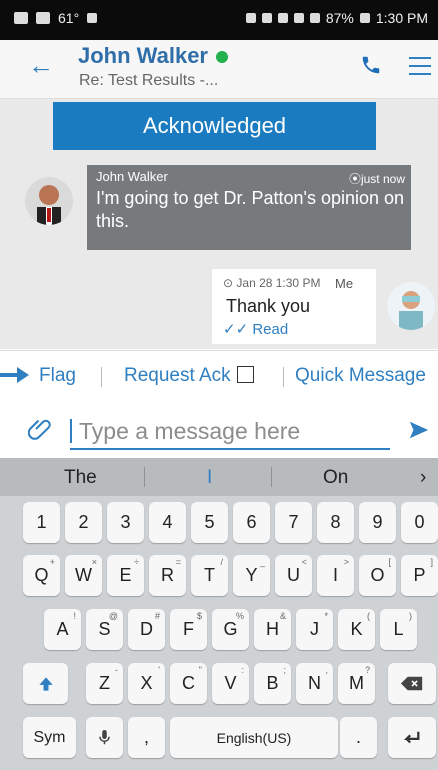 The height and width of the screenshot is (770, 438). Describe the element at coordinates (335, 575) in the screenshot. I see `key-i: I >` at that location.